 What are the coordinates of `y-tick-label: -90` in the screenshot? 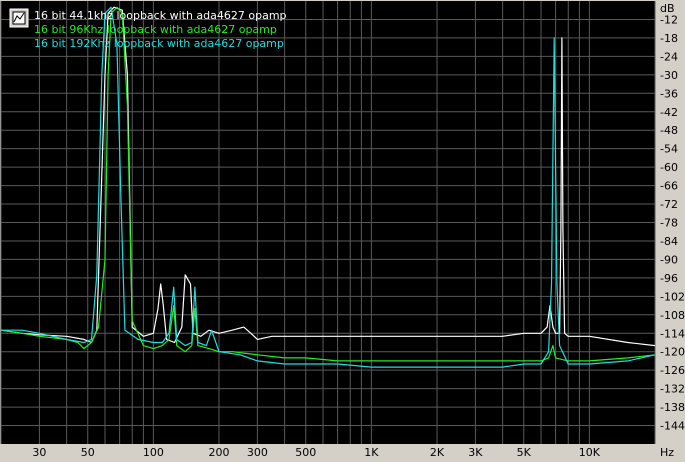 It's located at (669, 259).